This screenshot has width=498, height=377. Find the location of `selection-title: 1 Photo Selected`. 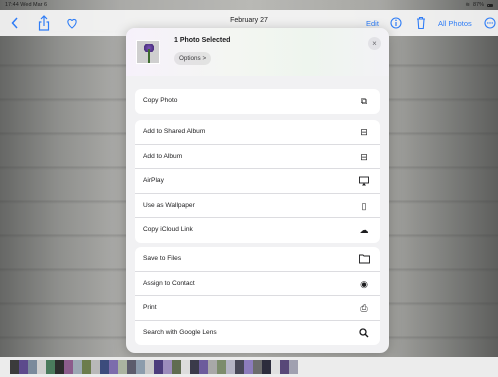

selection-title: 1 Photo Selected is located at coordinates (202, 40).